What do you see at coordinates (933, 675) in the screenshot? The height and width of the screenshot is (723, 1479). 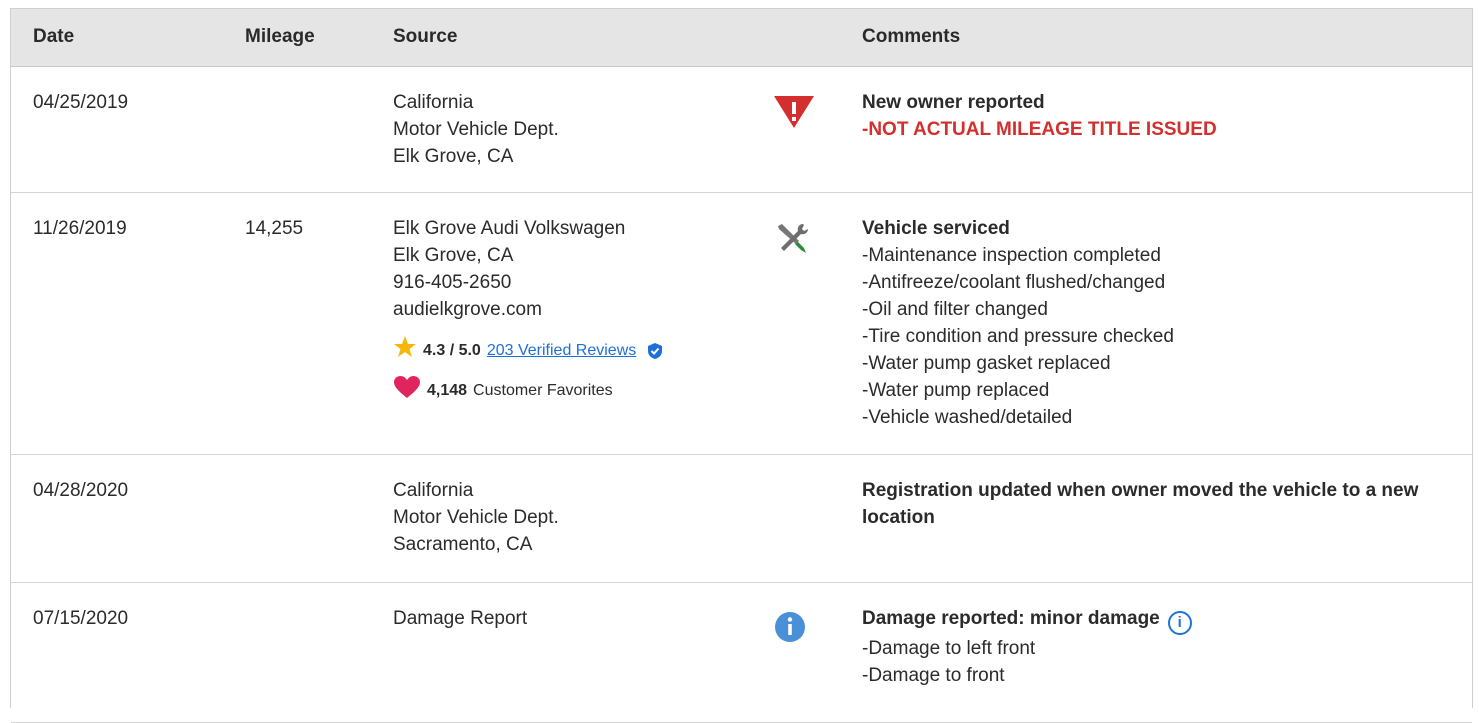 I see `comment-item: -Damage to front` at bounding box center [933, 675].